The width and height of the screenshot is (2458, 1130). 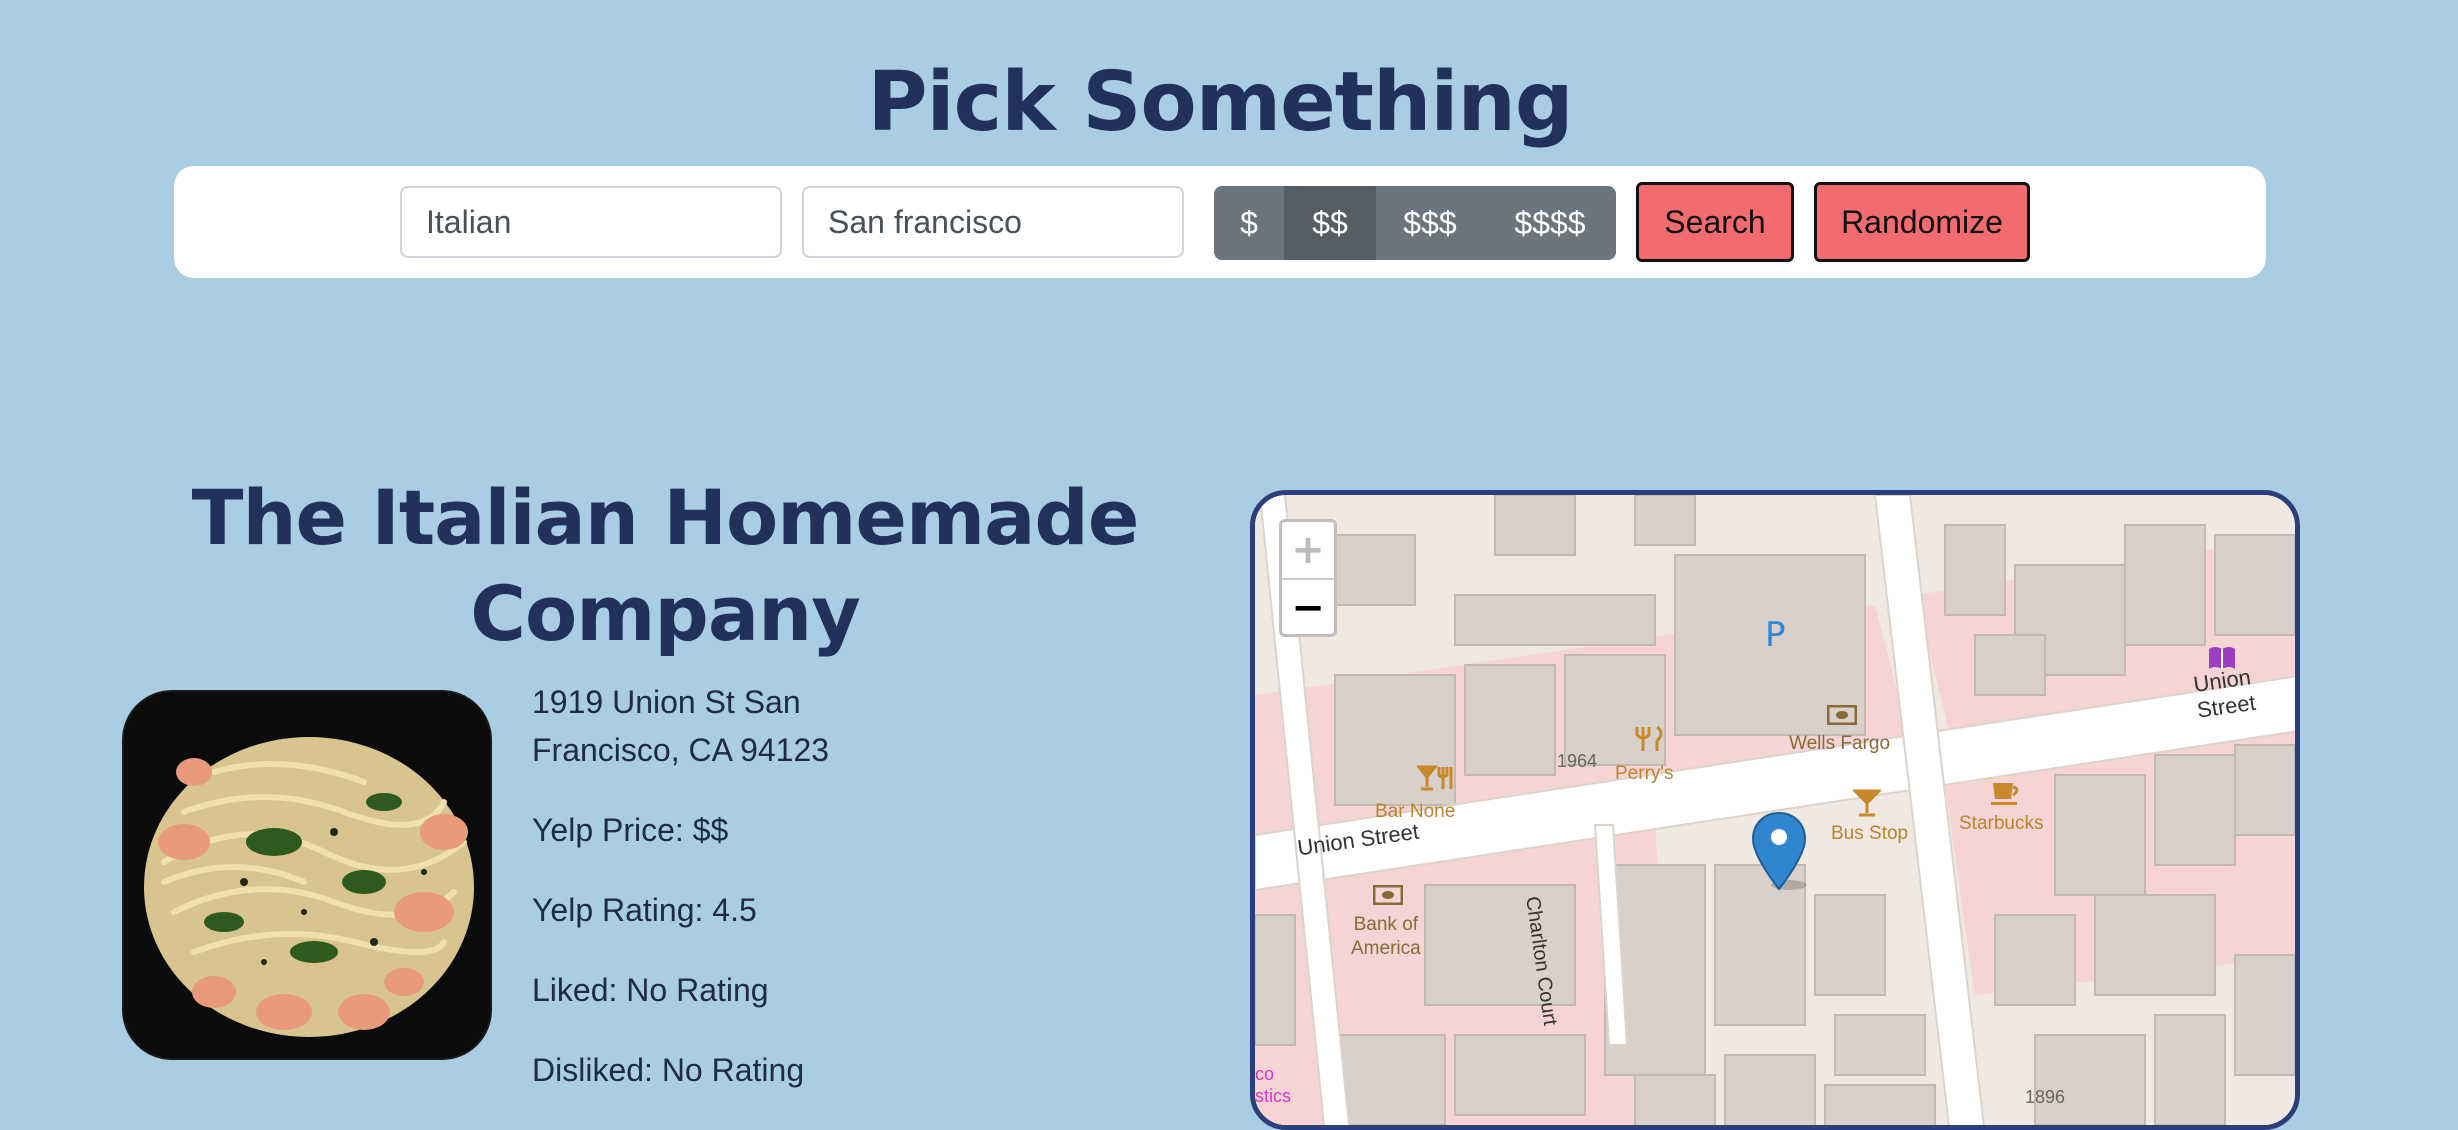 I want to click on bookstore-icon, so click(x=2222, y=660).